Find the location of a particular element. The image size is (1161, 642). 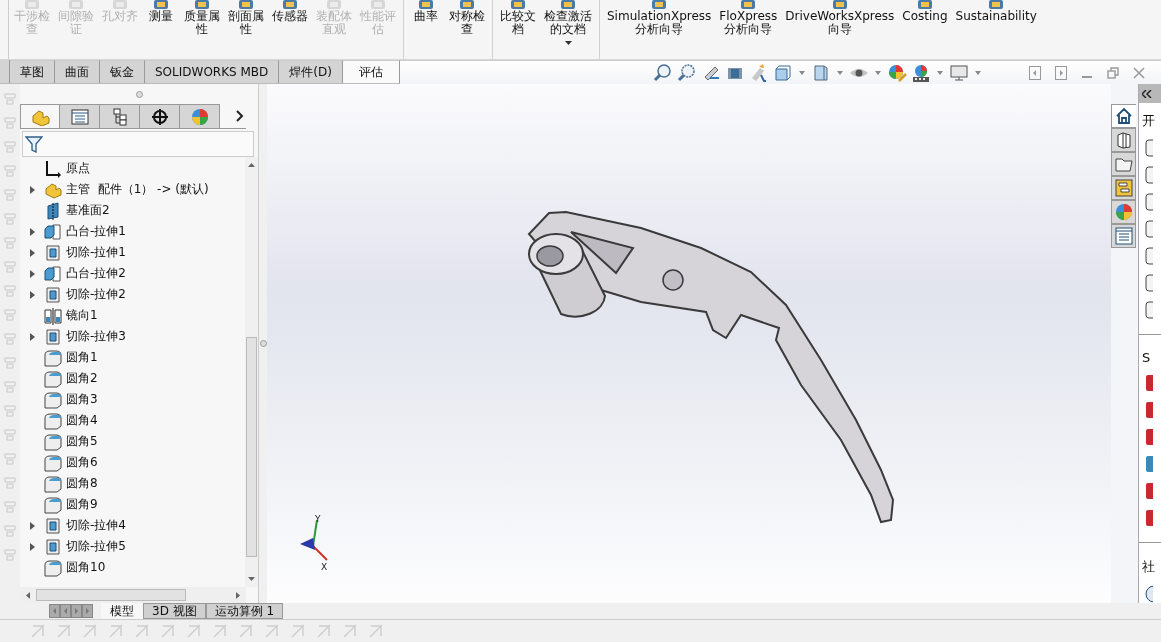

tile-right-icon is located at coordinates (1061, 72).